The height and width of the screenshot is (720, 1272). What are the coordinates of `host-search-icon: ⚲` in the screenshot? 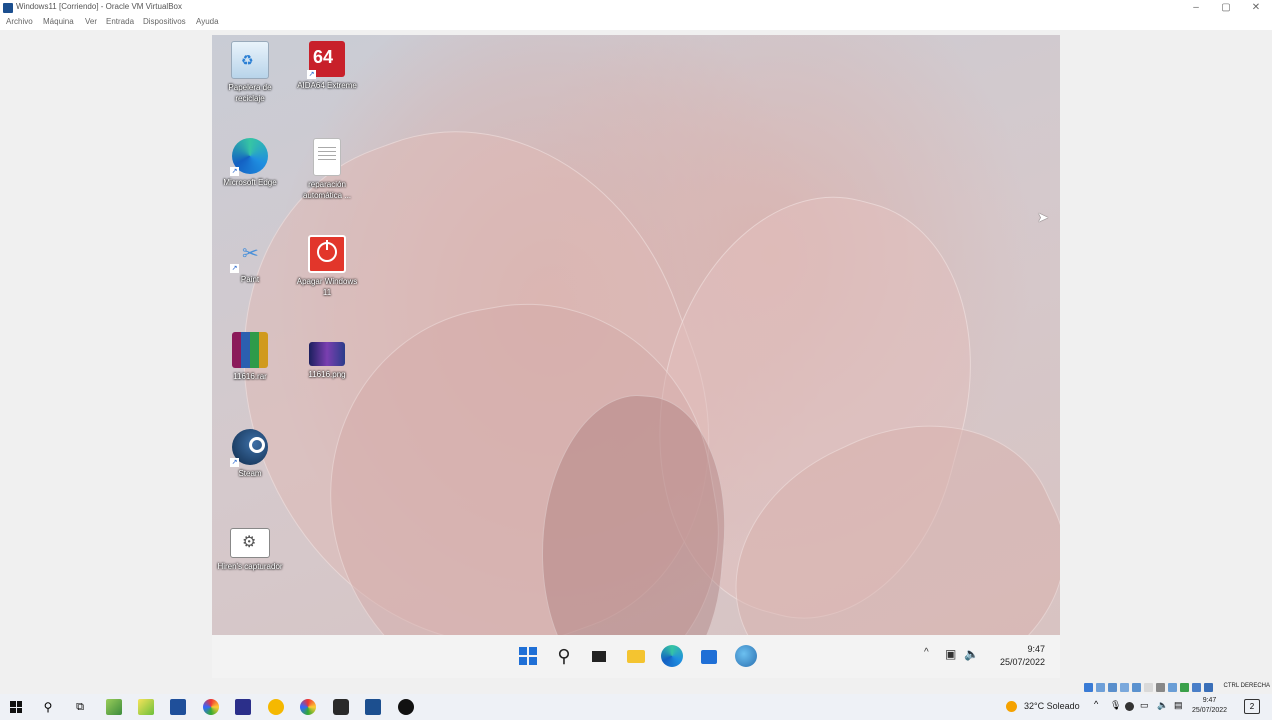 It's located at (48, 707).